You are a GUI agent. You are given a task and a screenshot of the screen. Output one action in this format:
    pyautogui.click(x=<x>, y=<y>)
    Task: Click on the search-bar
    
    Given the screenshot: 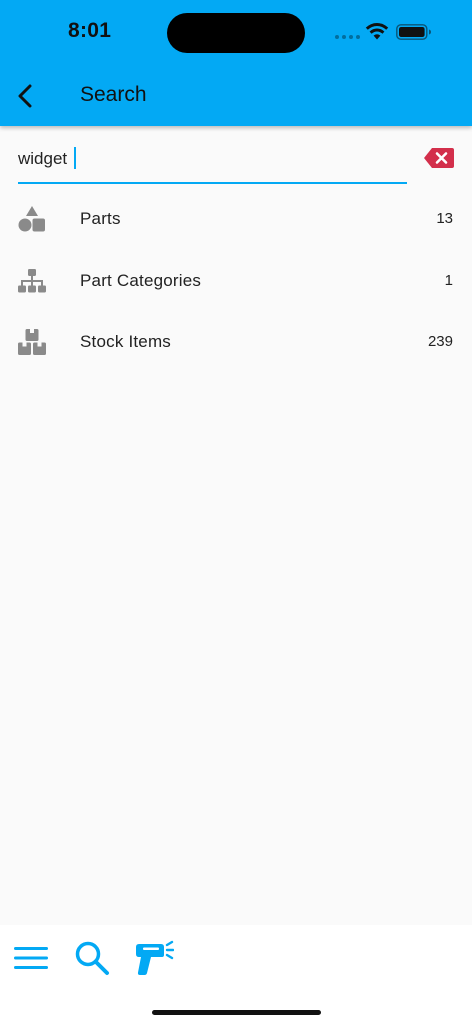 What is the action you would take?
    pyautogui.click(x=238, y=160)
    